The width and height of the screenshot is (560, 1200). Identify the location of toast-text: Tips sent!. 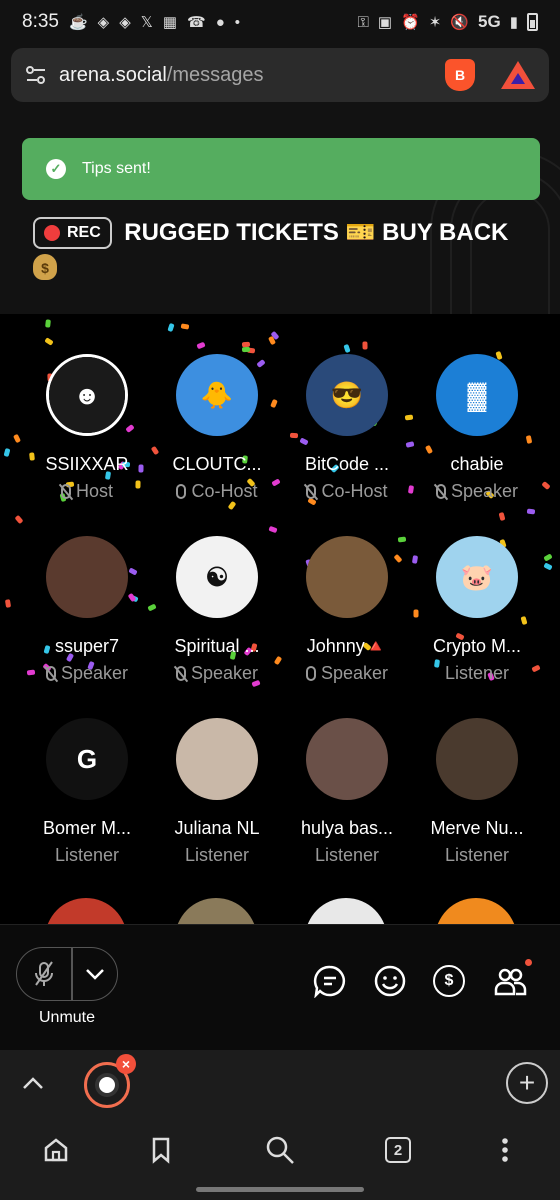
(116, 168).